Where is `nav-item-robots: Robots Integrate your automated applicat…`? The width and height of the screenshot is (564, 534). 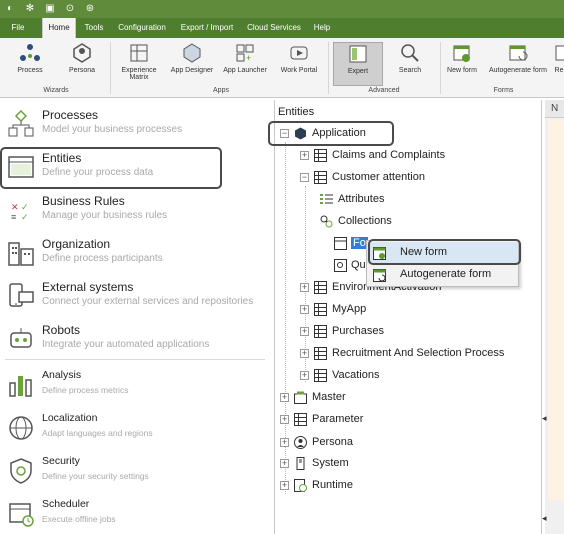 nav-item-robots: Robots Integrate your automated applicat… is located at coordinates (135, 341).